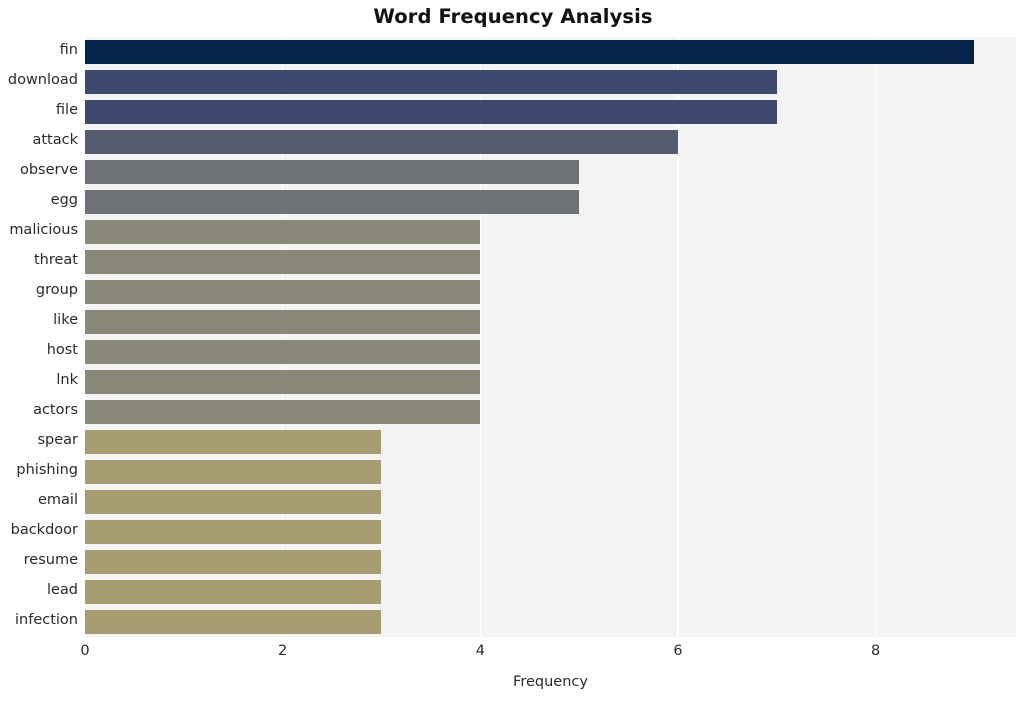  What do you see at coordinates (47, 470) in the screenshot?
I see `y-tick-label-phishing: phishing` at bounding box center [47, 470].